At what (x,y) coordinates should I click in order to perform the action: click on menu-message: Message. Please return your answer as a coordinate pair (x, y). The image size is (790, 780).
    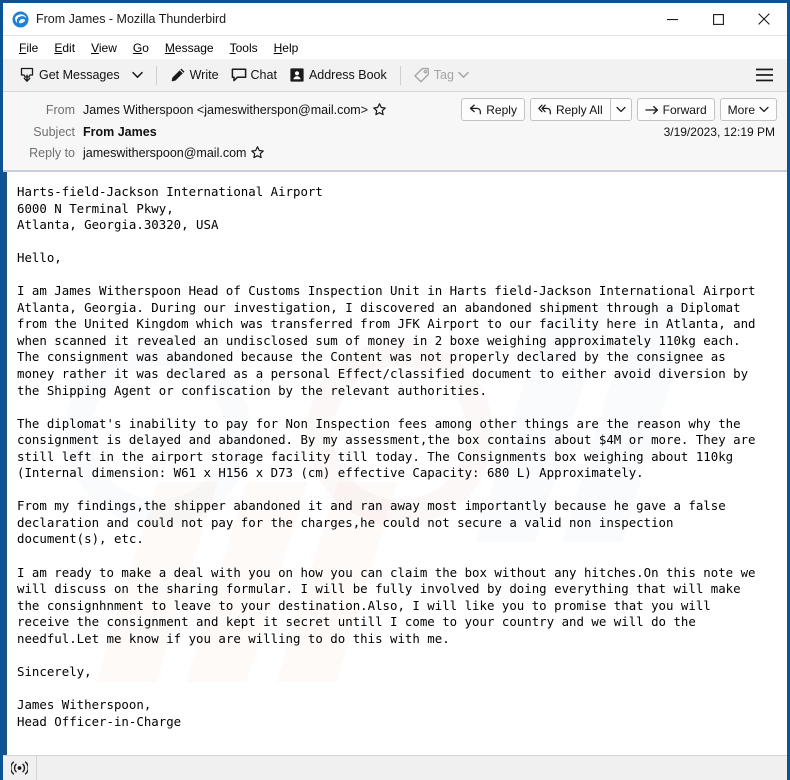
    Looking at the image, I should click on (189, 48).